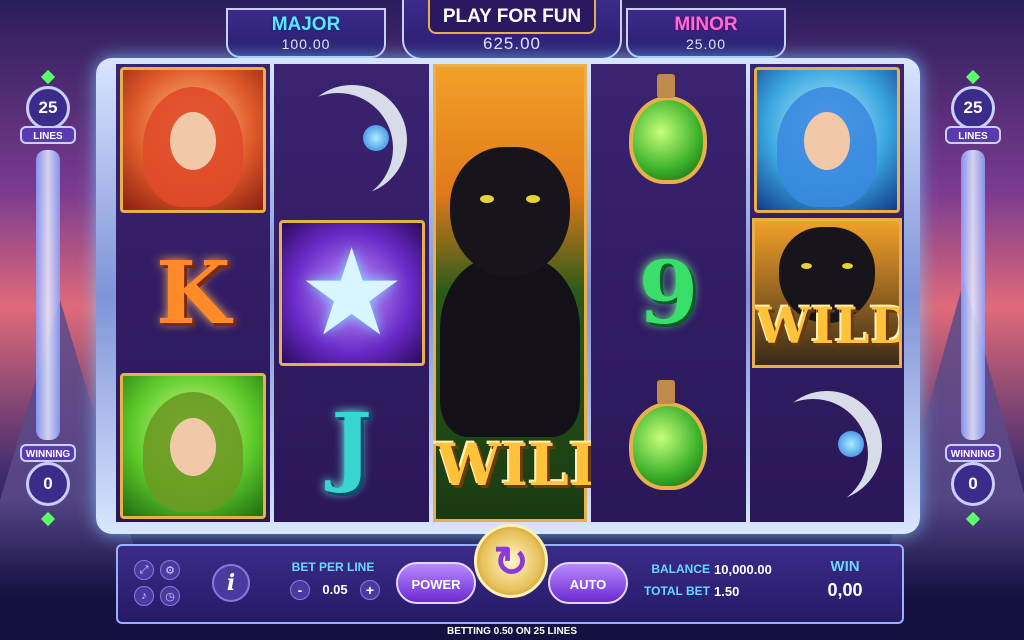 This screenshot has width=1024, height=640. I want to click on reel-cell: ★, so click(351, 293).